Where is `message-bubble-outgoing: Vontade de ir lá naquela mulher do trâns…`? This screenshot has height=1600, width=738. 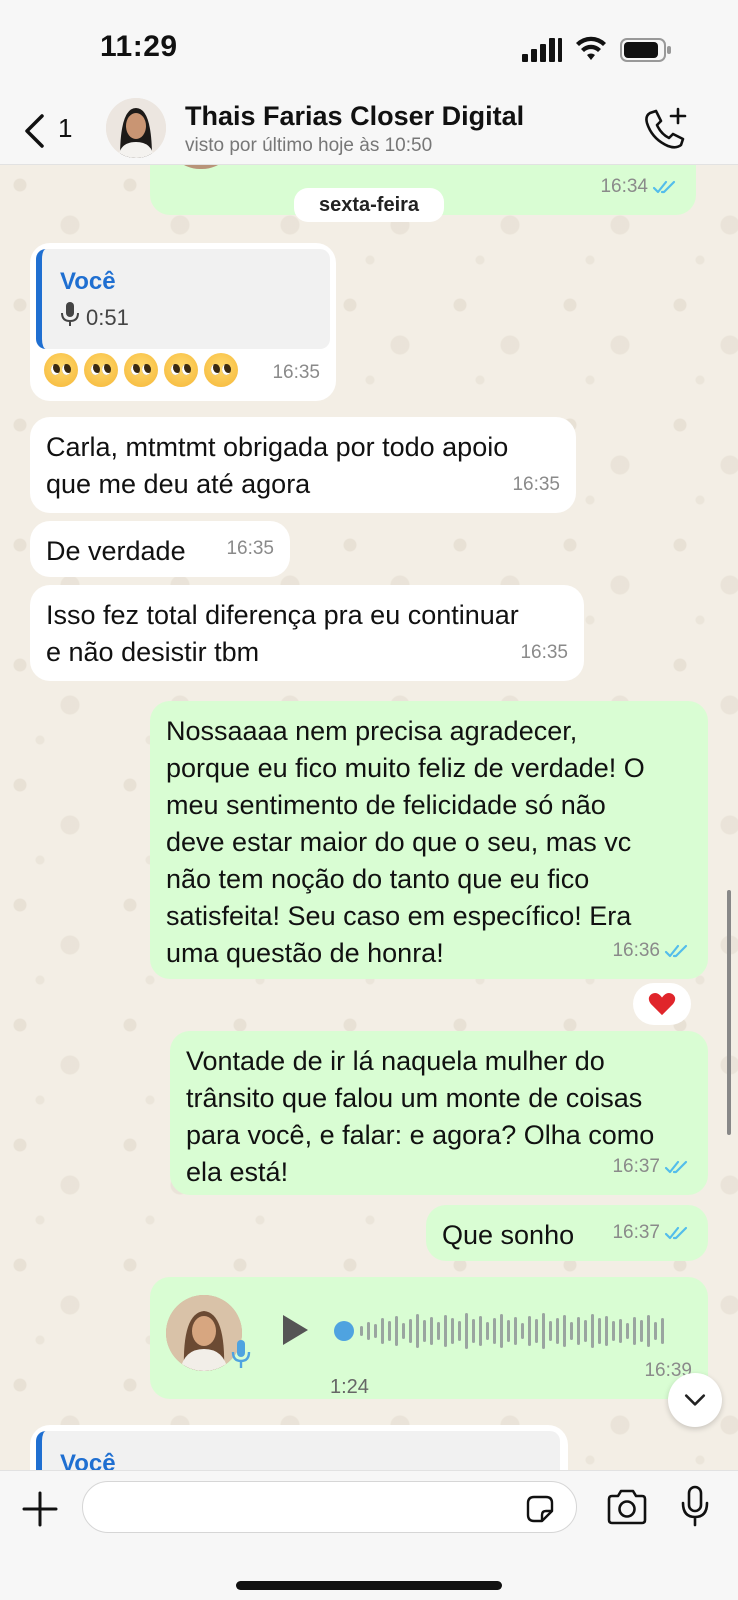
message-bubble-outgoing: Vontade de ir lá naquela mulher do trâns… is located at coordinates (439, 1113).